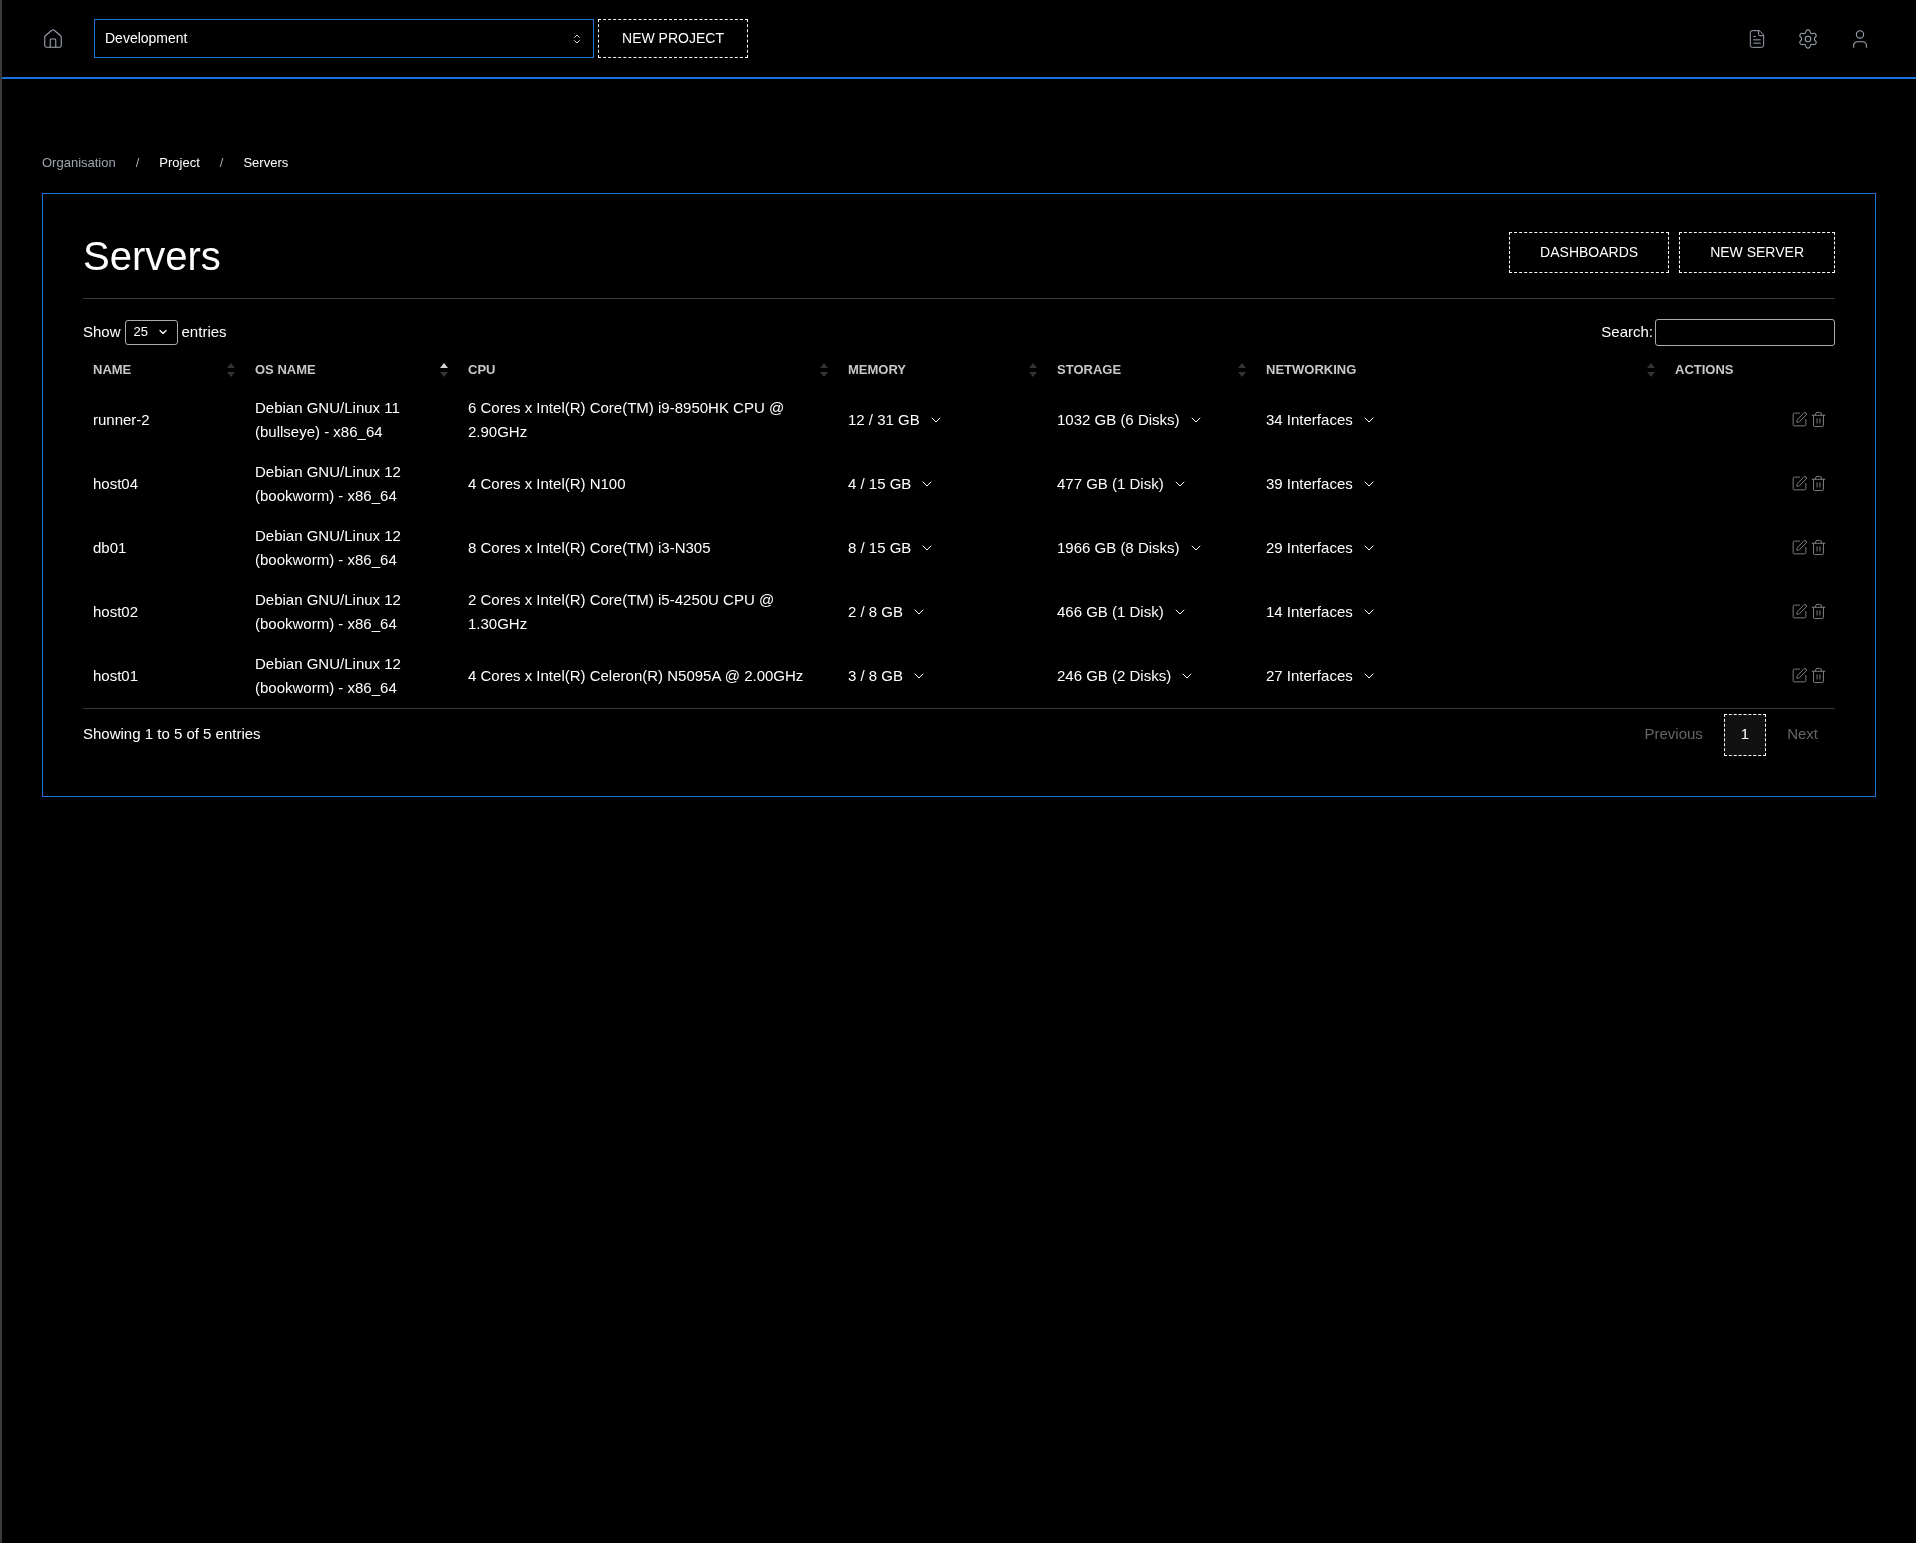  What do you see at coordinates (1122, 611) in the screenshot?
I see `storage-dropdown: 466 GB (1 Disk)` at bounding box center [1122, 611].